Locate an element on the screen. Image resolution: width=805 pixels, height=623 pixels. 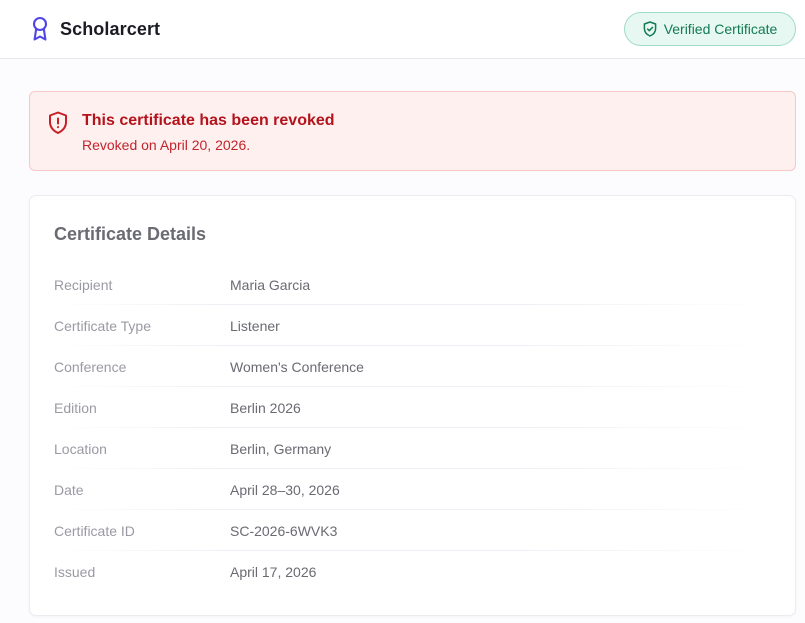
detail-value: April 28–30, 2026 is located at coordinates (285, 490).